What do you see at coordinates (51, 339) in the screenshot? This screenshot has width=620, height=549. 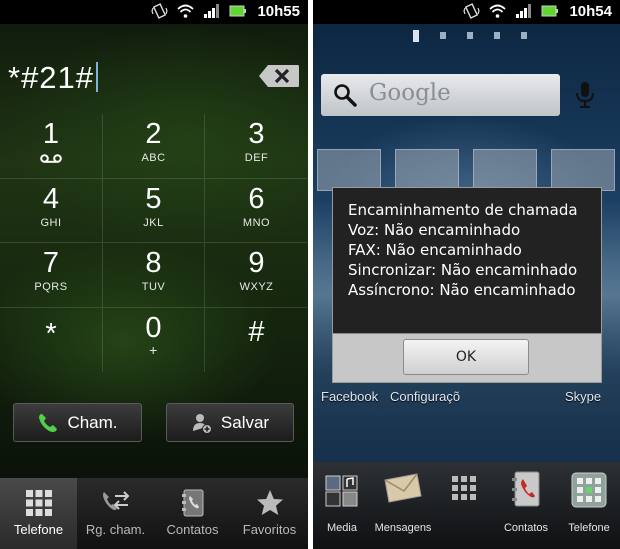 I see `key-star: *` at bounding box center [51, 339].